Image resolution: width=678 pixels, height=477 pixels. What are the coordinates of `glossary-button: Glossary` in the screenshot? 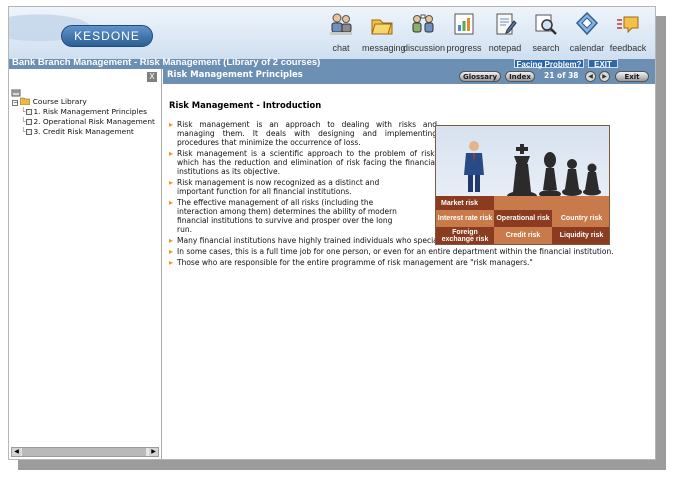 It's located at (480, 76).